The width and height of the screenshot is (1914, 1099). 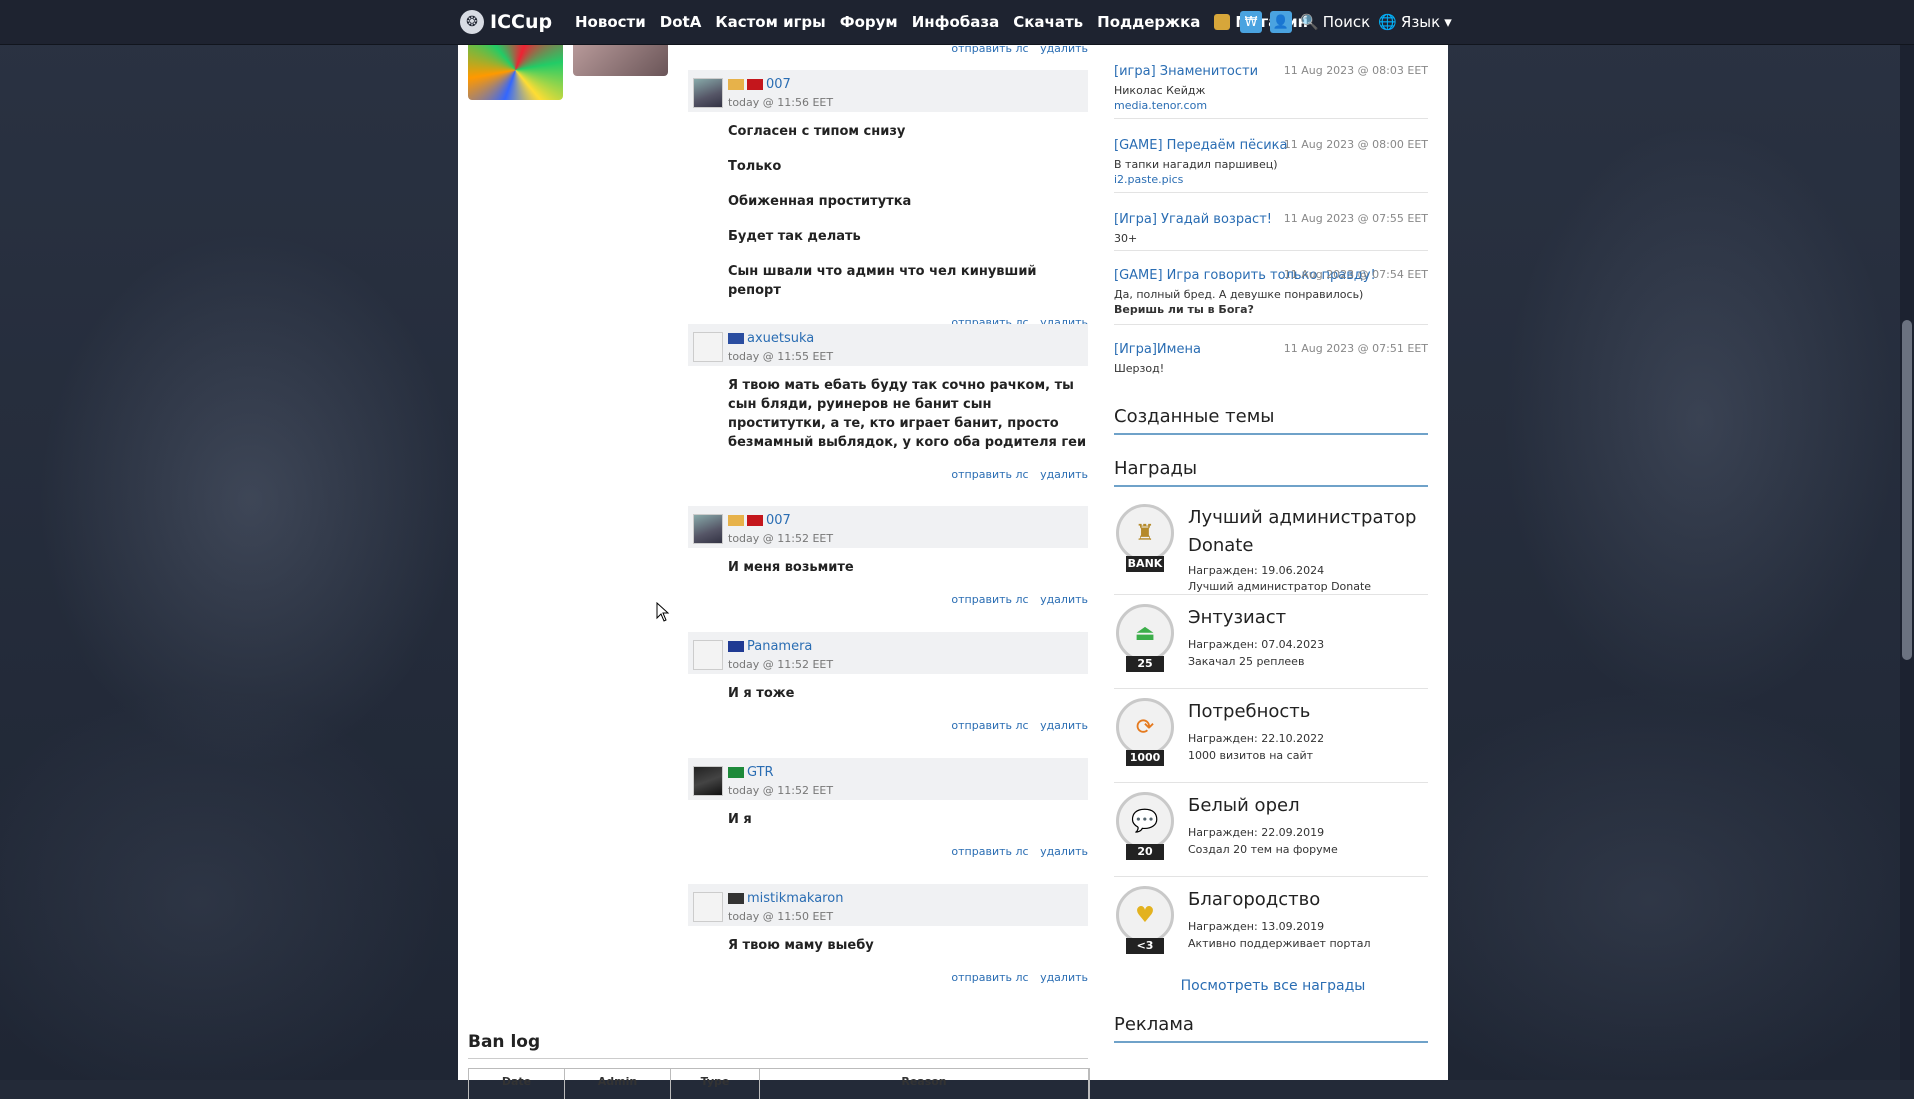 I want to click on comment-body: И меня возьмите, so click(x=888, y=562).